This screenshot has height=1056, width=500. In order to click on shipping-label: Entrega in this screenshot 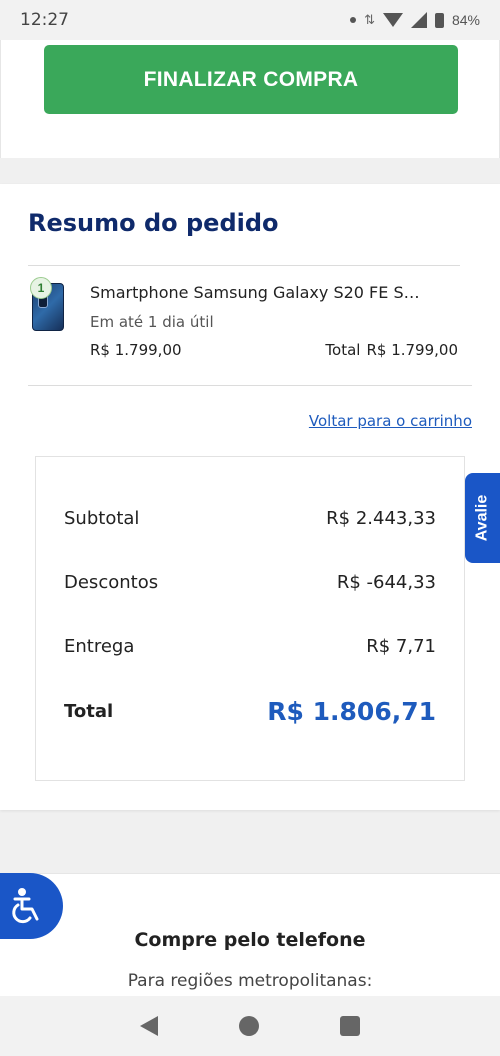, I will do `click(99, 646)`.